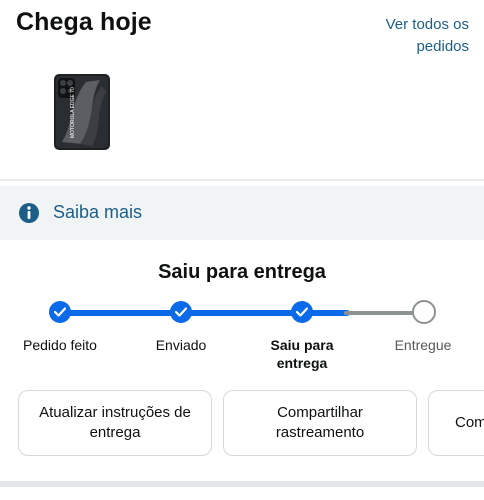 The image size is (484, 500). I want to click on page-title: Chega hoje, so click(84, 22).